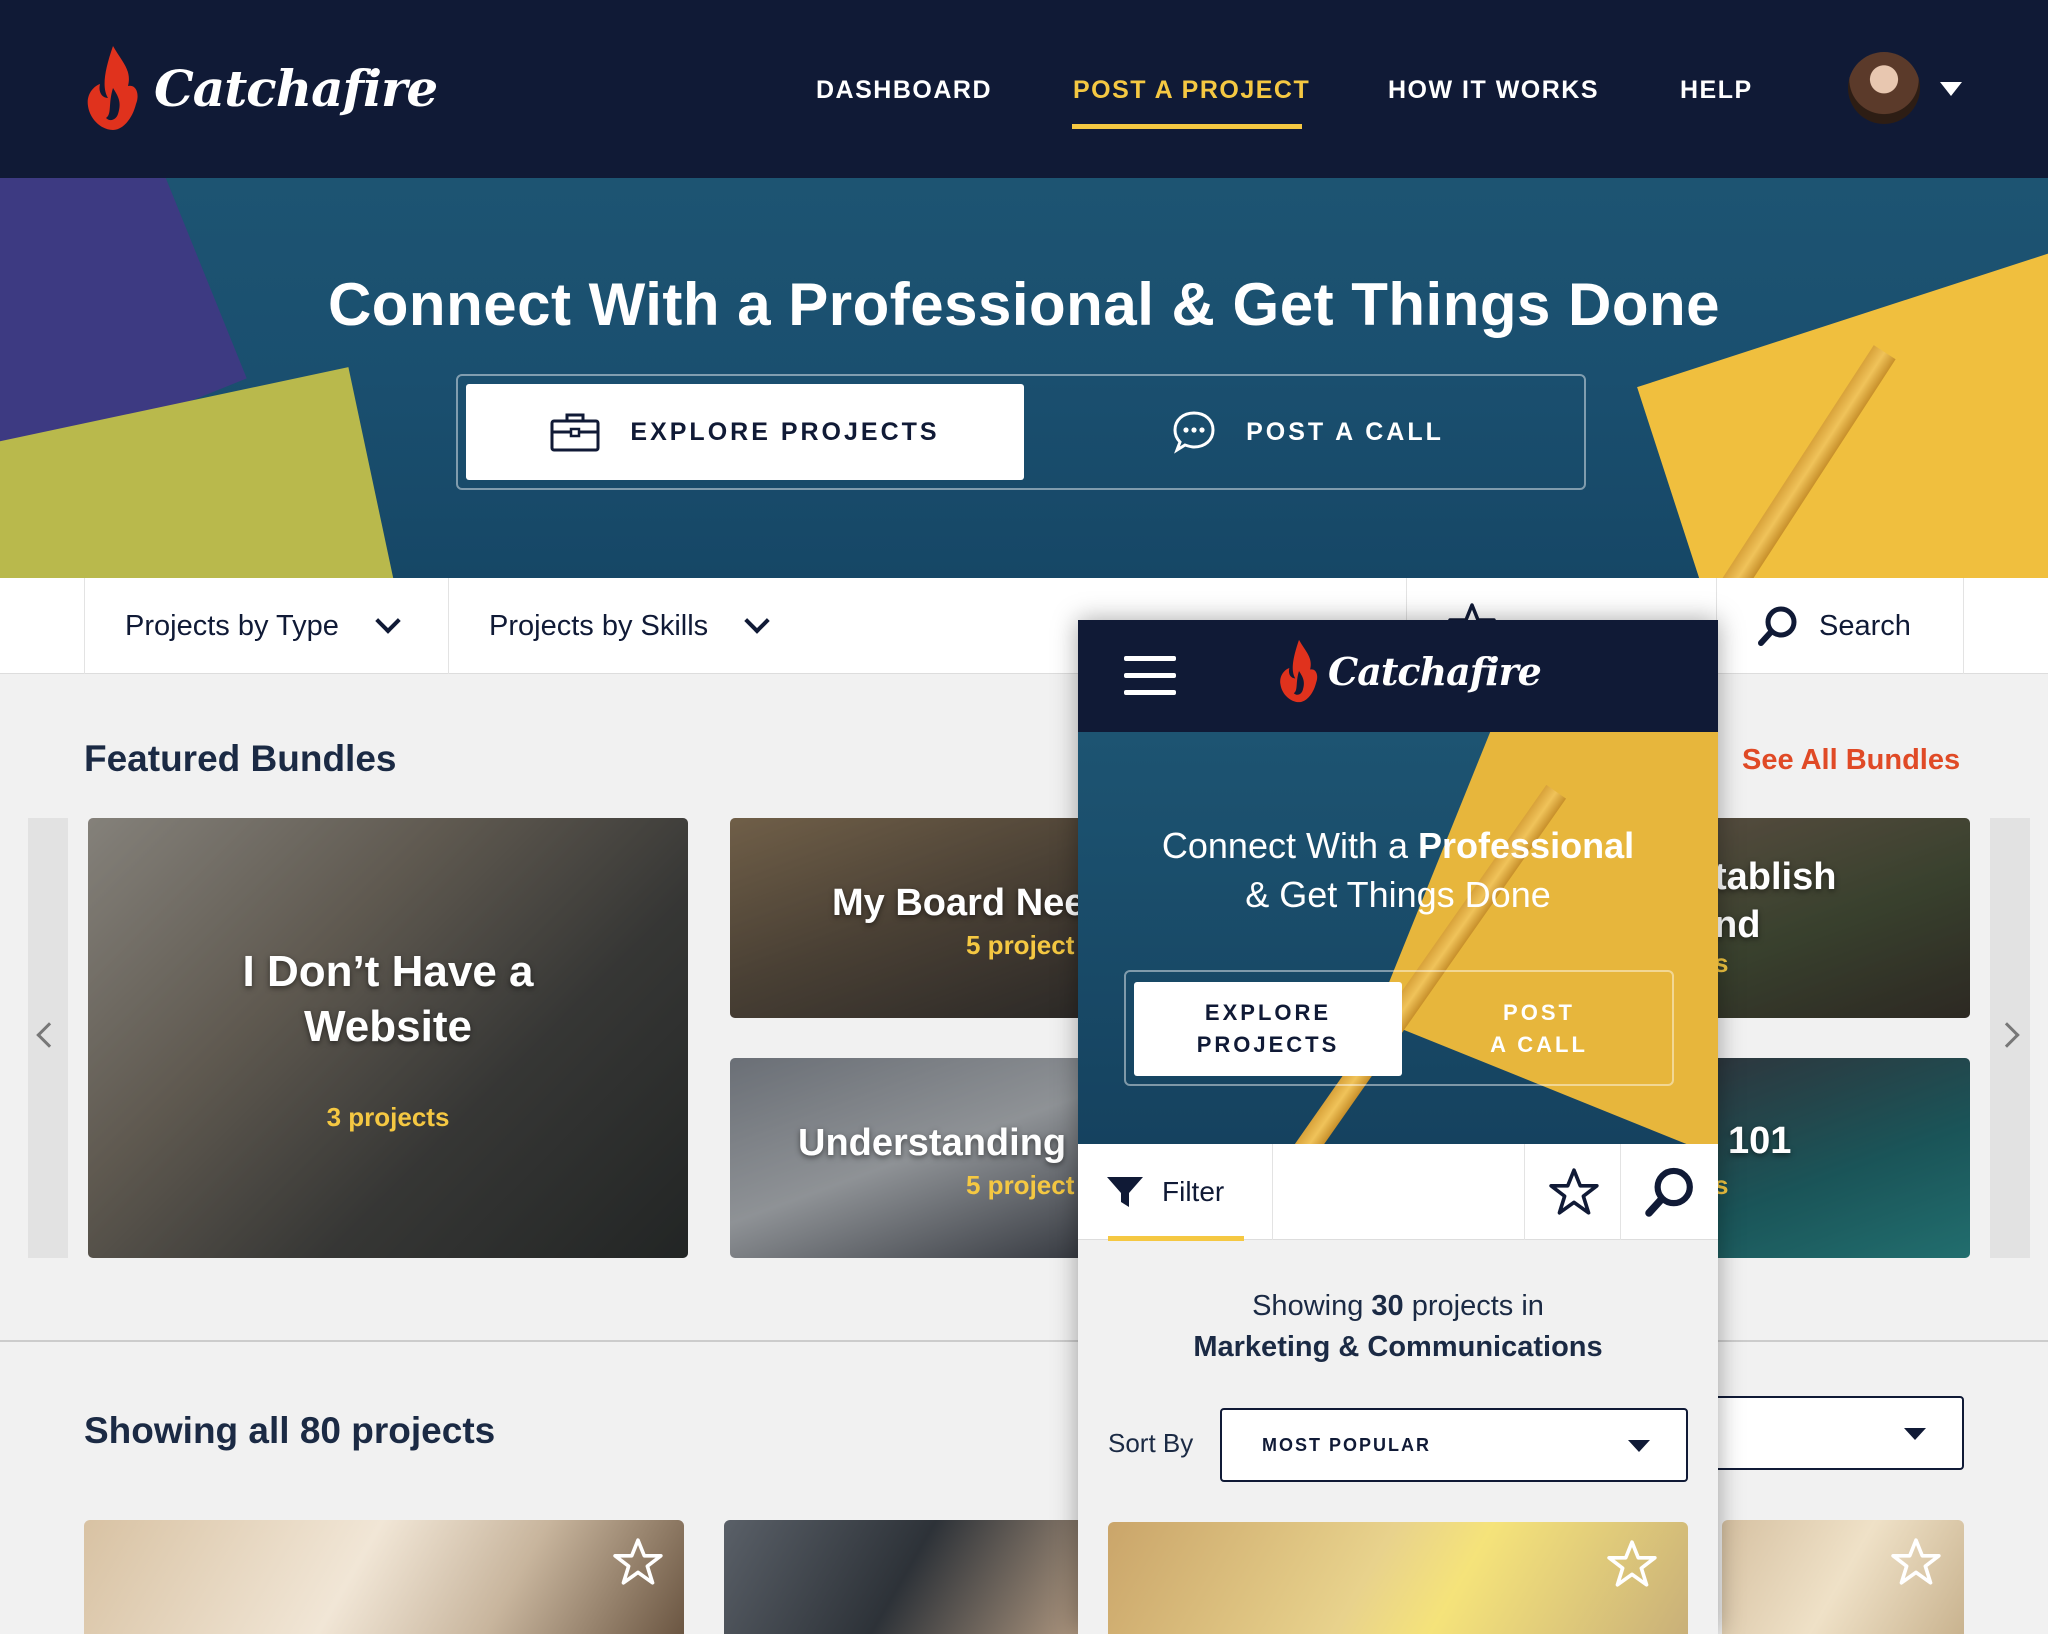  Describe the element at coordinates (1268, 1013) in the screenshot. I see `mobile-explore-line1: EXPLORE` at that location.